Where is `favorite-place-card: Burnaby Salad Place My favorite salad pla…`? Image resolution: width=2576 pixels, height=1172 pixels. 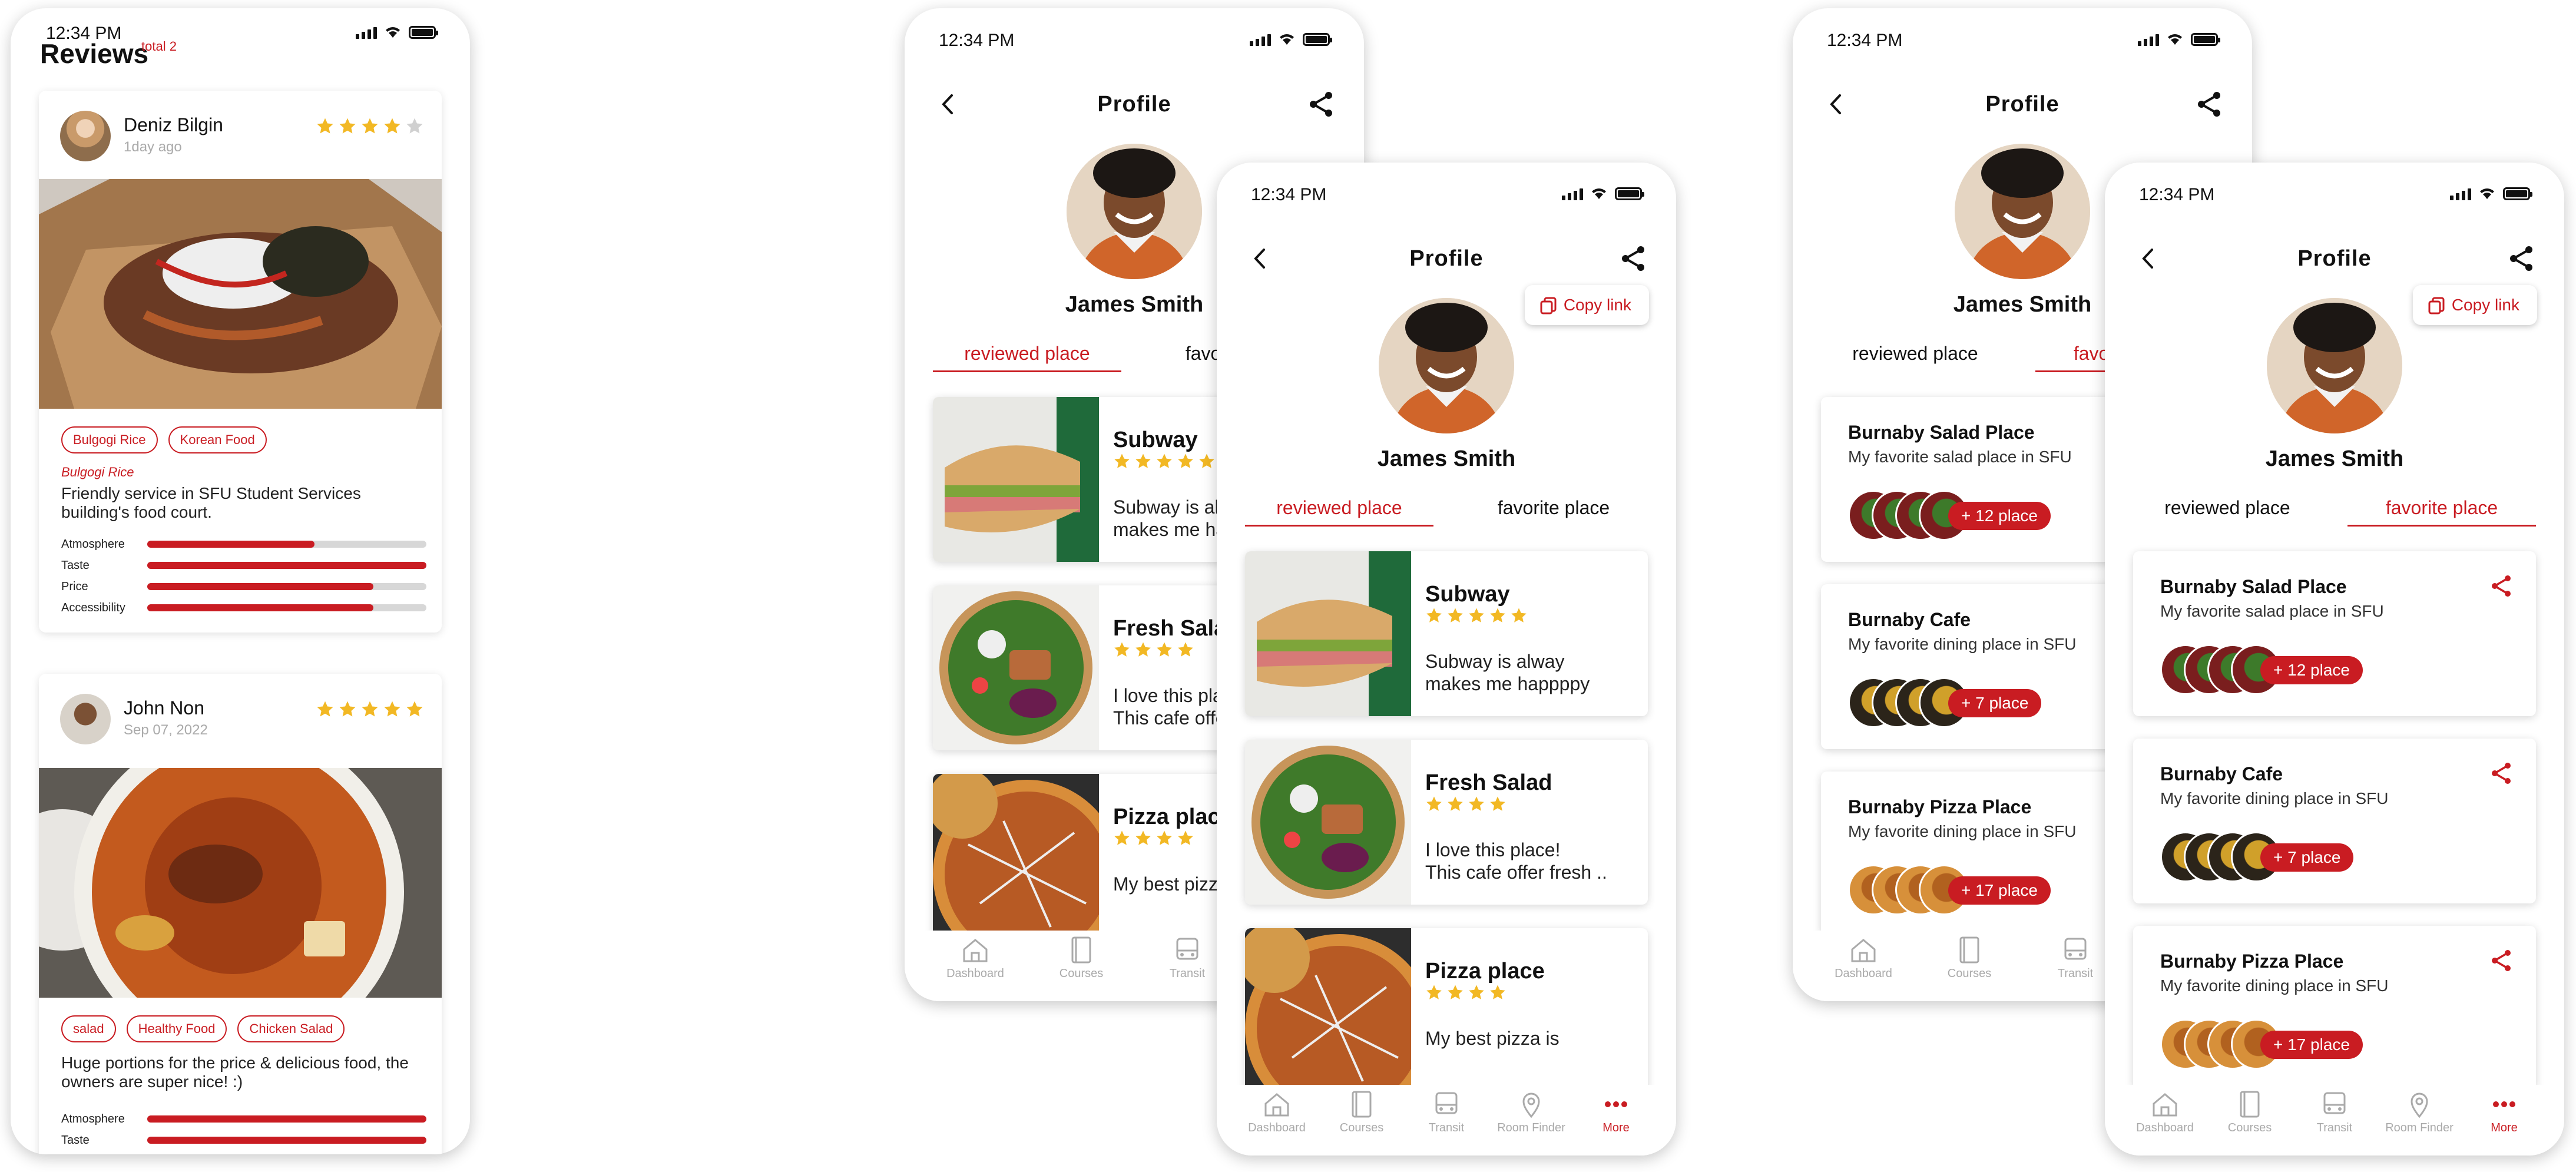 favorite-place-card: Burnaby Salad Place My favorite salad pla… is located at coordinates (2334, 634).